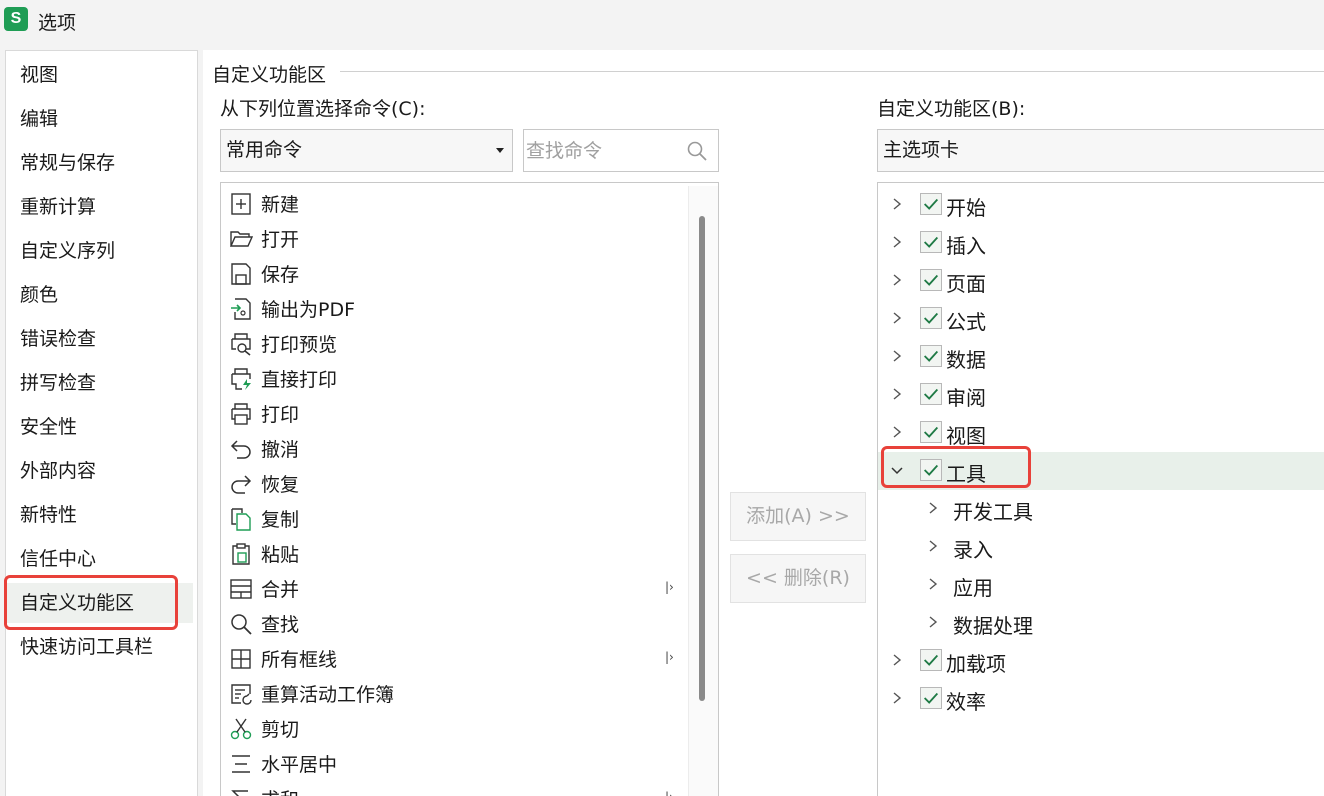  What do you see at coordinates (966, 436) in the screenshot?
I see `tab-label: 视图` at bounding box center [966, 436].